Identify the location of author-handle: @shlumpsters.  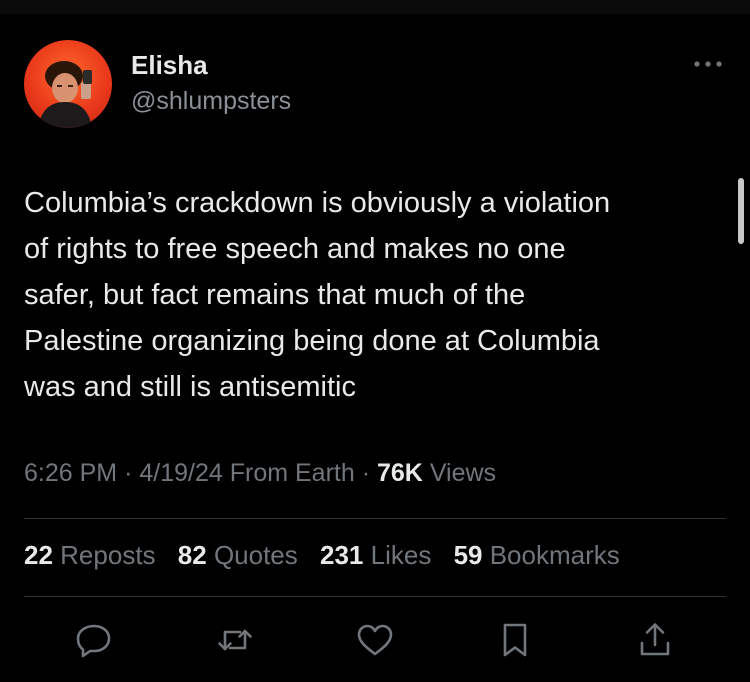
(211, 101).